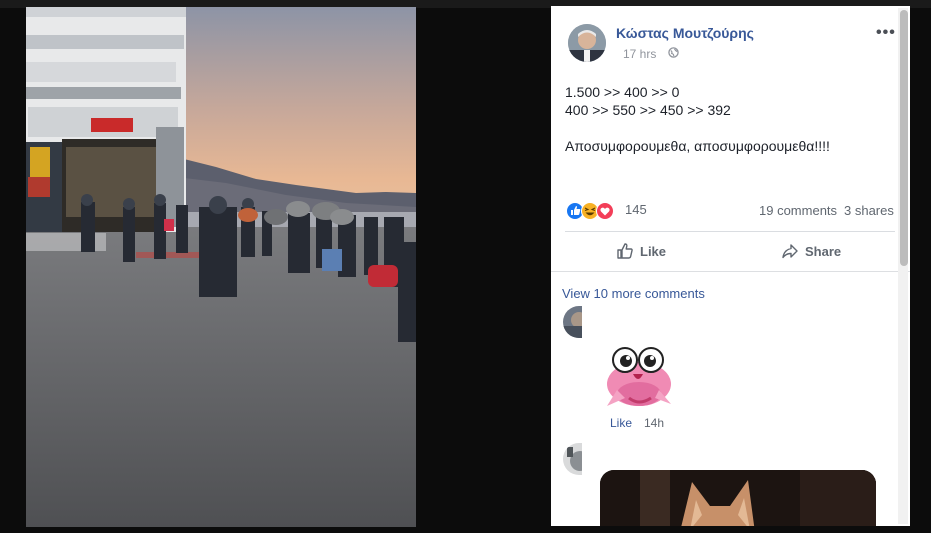 Image resolution: width=931 pixels, height=533 pixels. What do you see at coordinates (636, 209) in the screenshot?
I see `reaction-count: 145` at bounding box center [636, 209].